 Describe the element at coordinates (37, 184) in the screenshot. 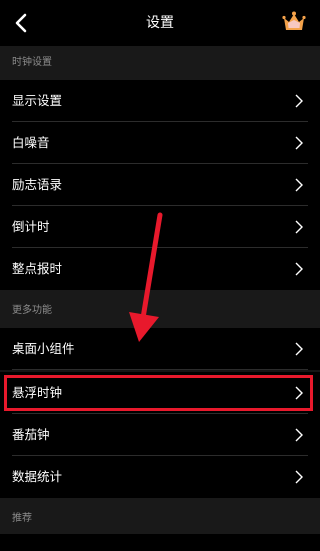

I see `settings-item-label: 励志语录` at that location.